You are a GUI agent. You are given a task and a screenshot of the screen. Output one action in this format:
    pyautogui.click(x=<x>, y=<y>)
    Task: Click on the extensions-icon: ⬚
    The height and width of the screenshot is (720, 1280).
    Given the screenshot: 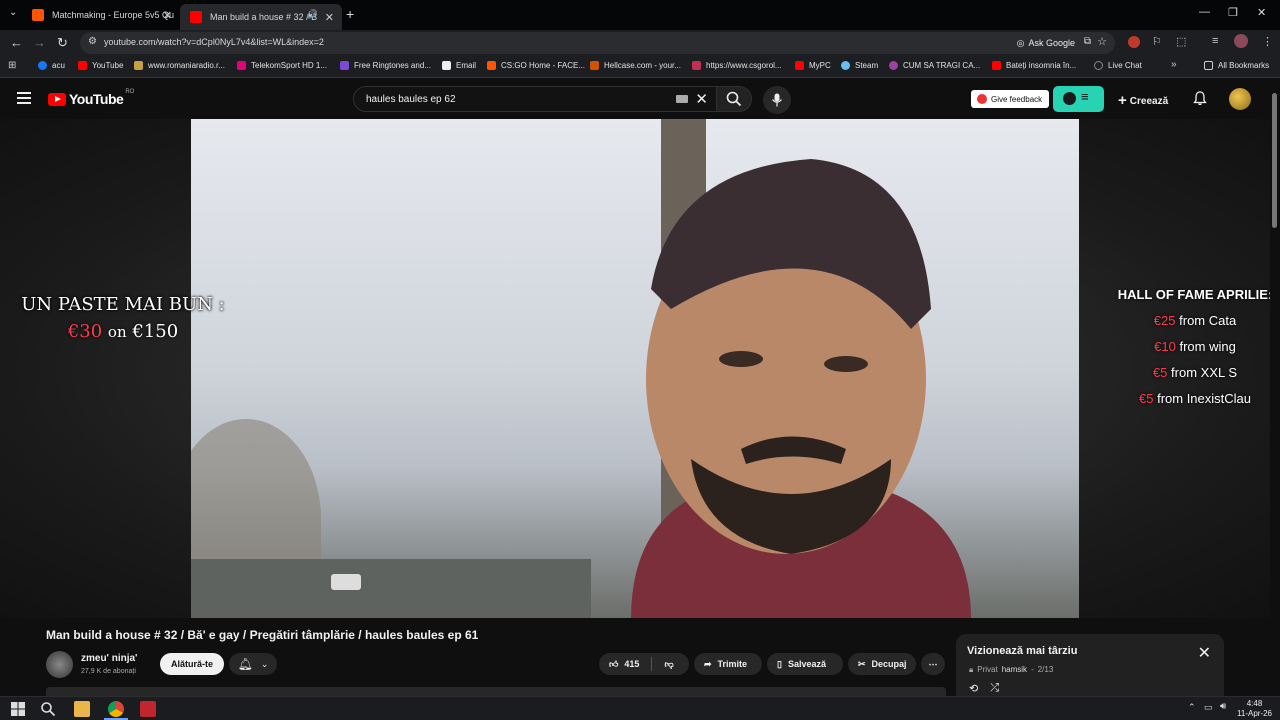 What is the action you would take?
    pyautogui.click(x=1181, y=41)
    